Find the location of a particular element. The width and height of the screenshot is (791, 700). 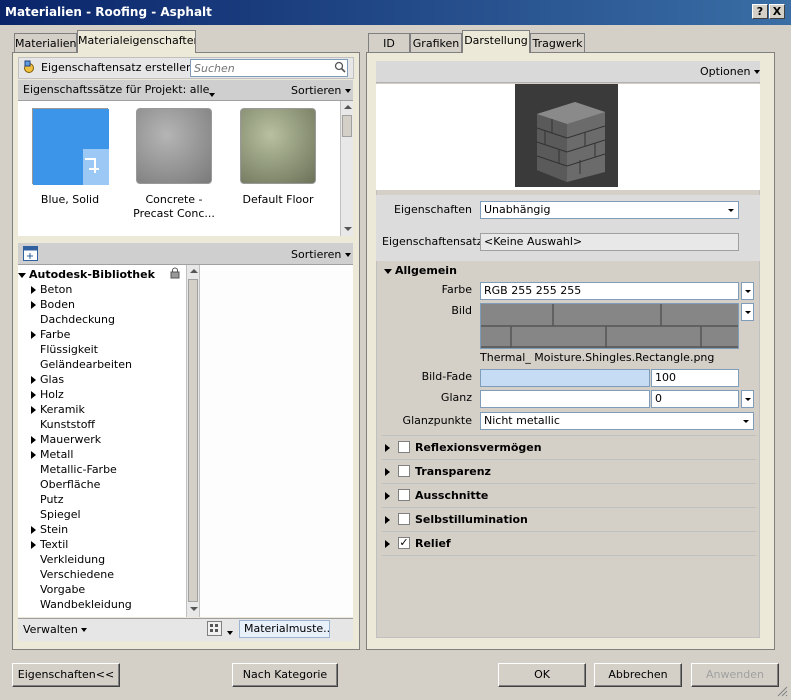

section-row: ✓ Relief is located at coordinates (569, 544).